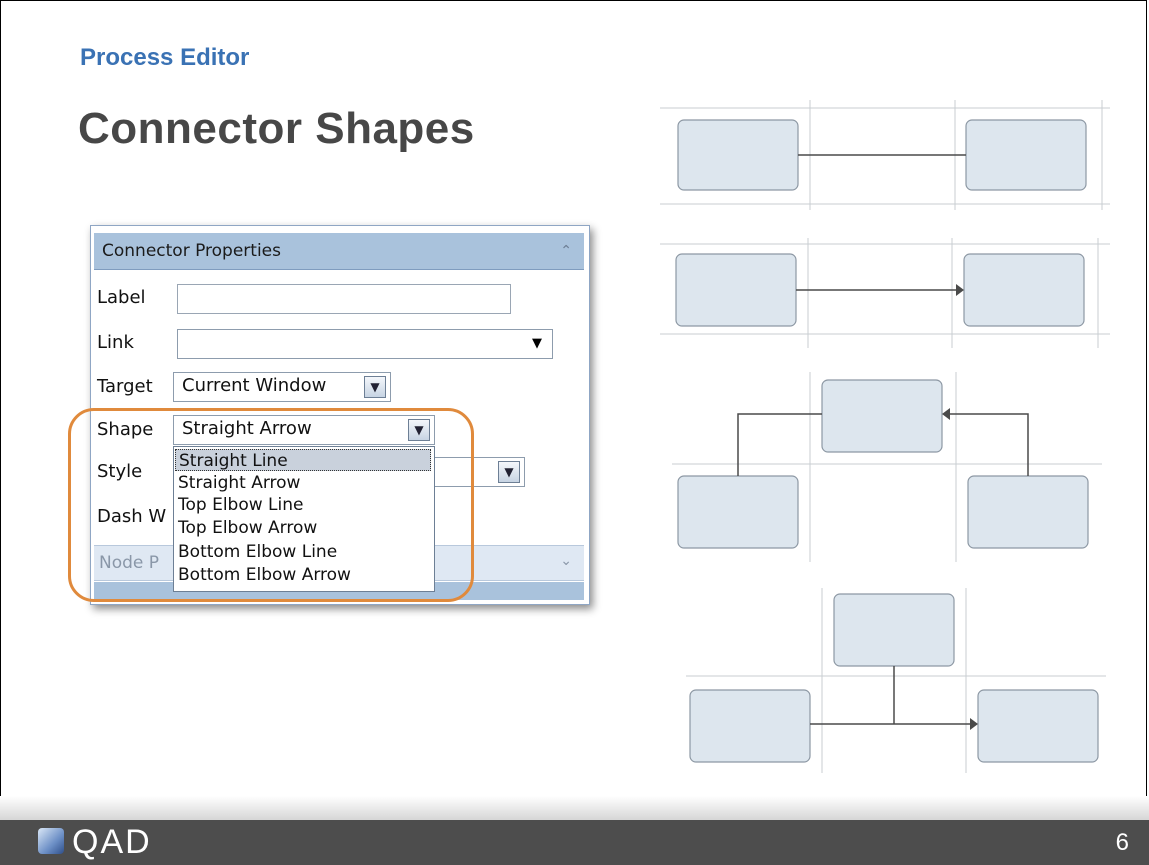 The height and width of the screenshot is (865, 1149). What do you see at coordinates (125, 386) in the screenshot?
I see `target-field-label: Target` at bounding box center [125, 386].